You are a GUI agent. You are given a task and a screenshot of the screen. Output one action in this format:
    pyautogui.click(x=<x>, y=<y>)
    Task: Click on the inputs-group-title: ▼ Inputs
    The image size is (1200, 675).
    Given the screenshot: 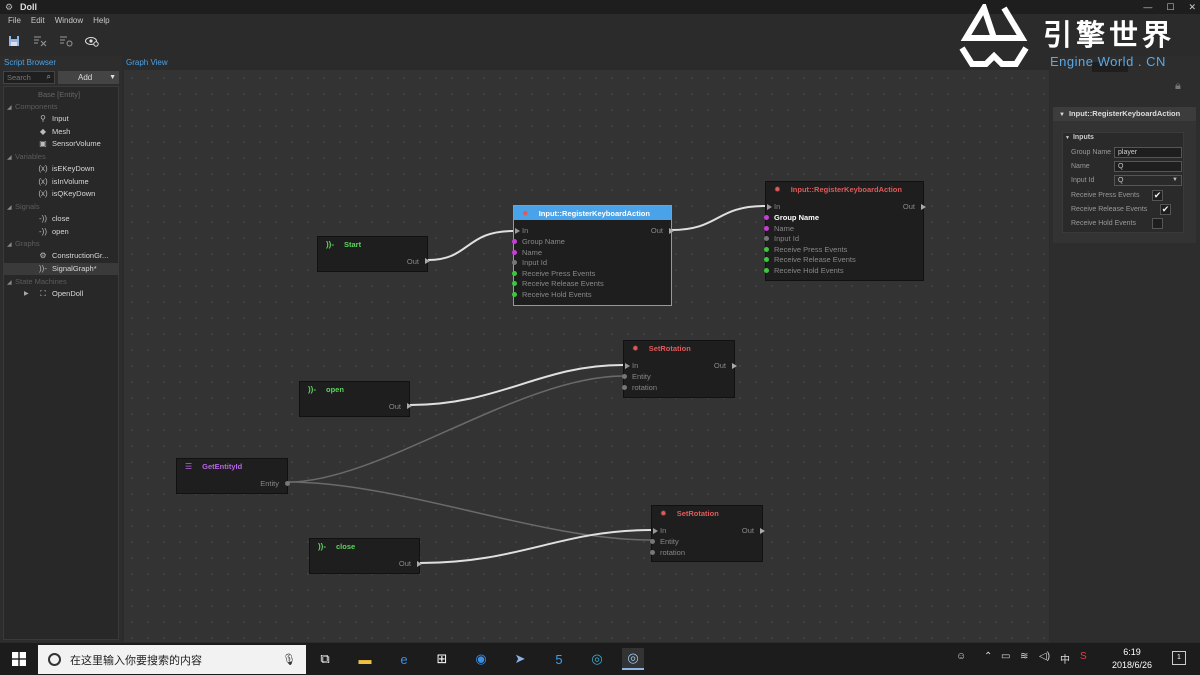 What is the action you would take?
    pyautogui.click(x=1079, y=137)
    